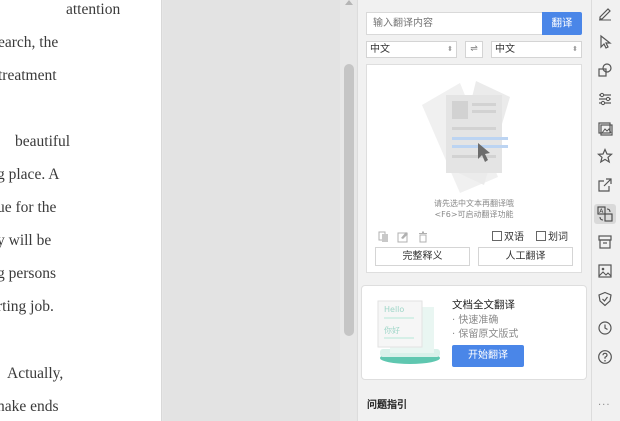  I want to click on start-translation-button: 开始翻译, so click(488, 356).